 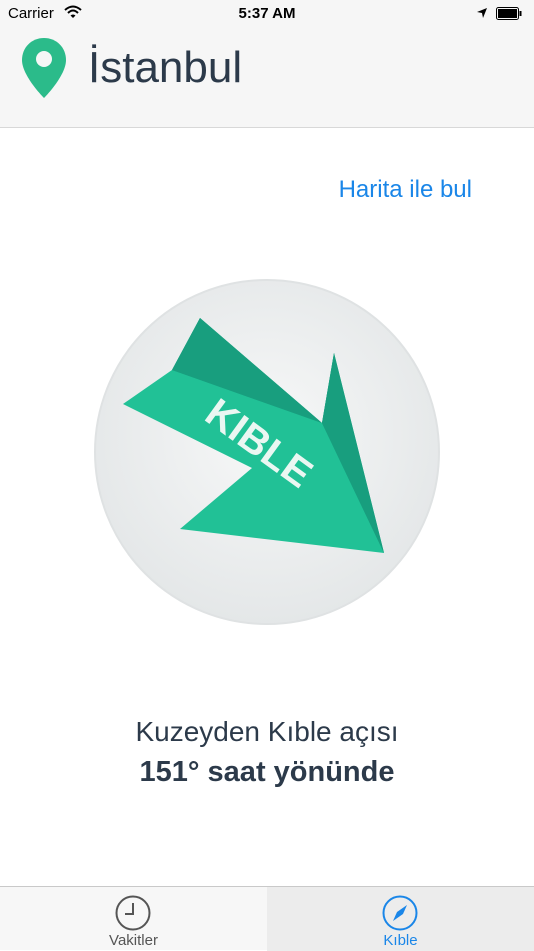 I want to click on city-title: İstanbul, so click(x=165, y=67).